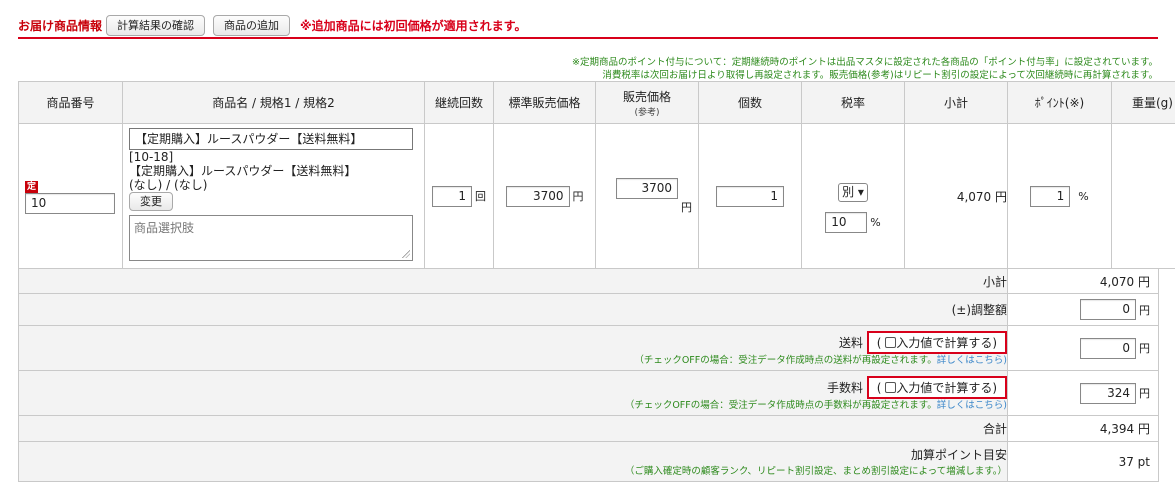 The height and width of the screenshot is (501, 1175). Describe the element at coordinates (1144, 348) in the screenshot. I see `shipping-unit: 円` at that location.